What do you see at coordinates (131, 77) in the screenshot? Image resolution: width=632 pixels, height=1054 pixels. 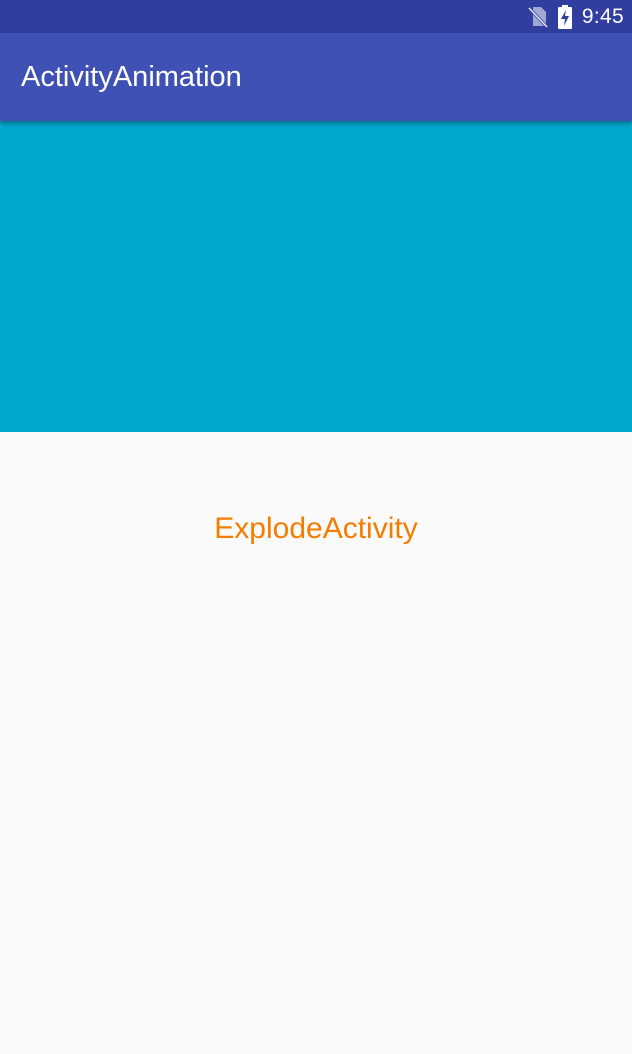 I see `app-title: ActivityAnimation` at bounding box center [131, 77].